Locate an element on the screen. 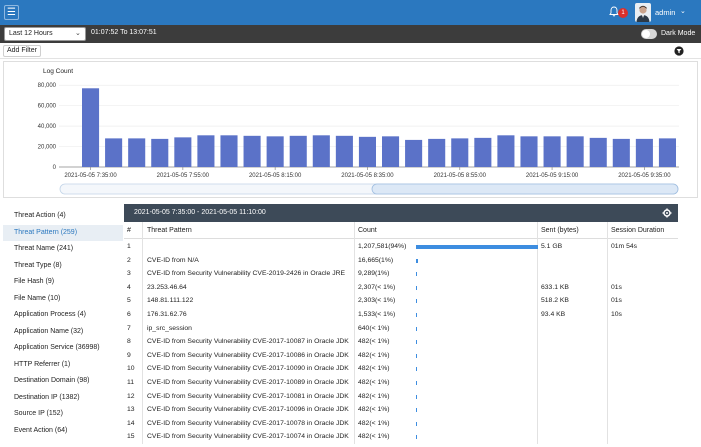  sidebar-item: File Name (10) is located at coordinates (63, 299).